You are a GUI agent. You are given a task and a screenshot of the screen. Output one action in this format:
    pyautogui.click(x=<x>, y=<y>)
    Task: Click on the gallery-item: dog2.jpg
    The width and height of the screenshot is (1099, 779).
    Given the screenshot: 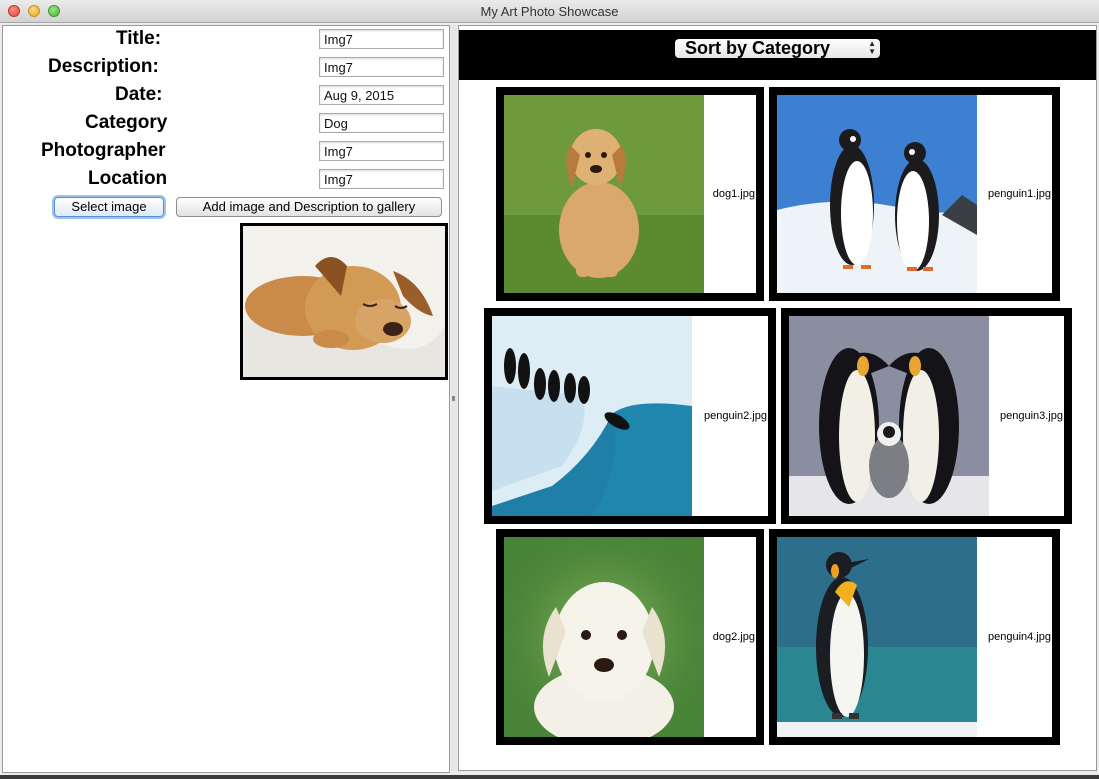 What is the action you would take?
    pyautogui.click(x=630, y=637)
    